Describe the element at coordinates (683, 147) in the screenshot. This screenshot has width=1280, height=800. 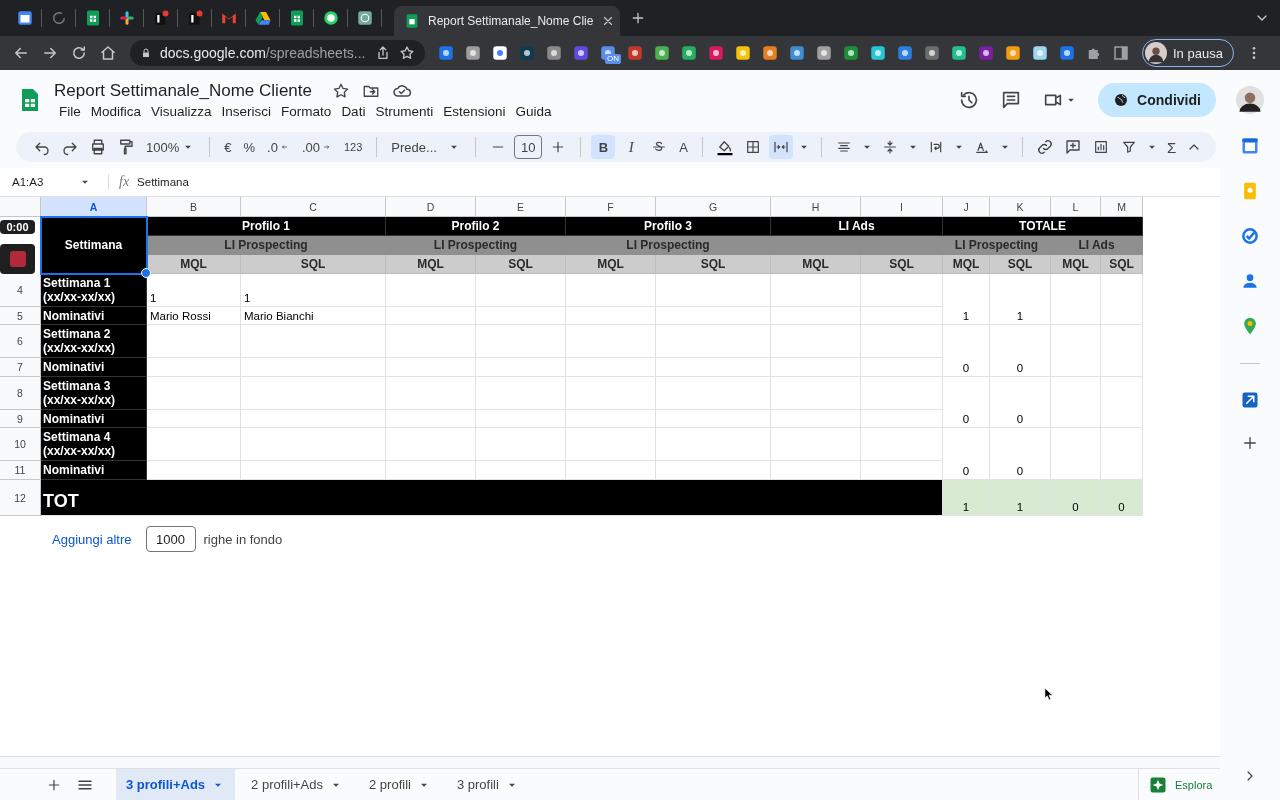
I see `text-color-button: A` at that location.